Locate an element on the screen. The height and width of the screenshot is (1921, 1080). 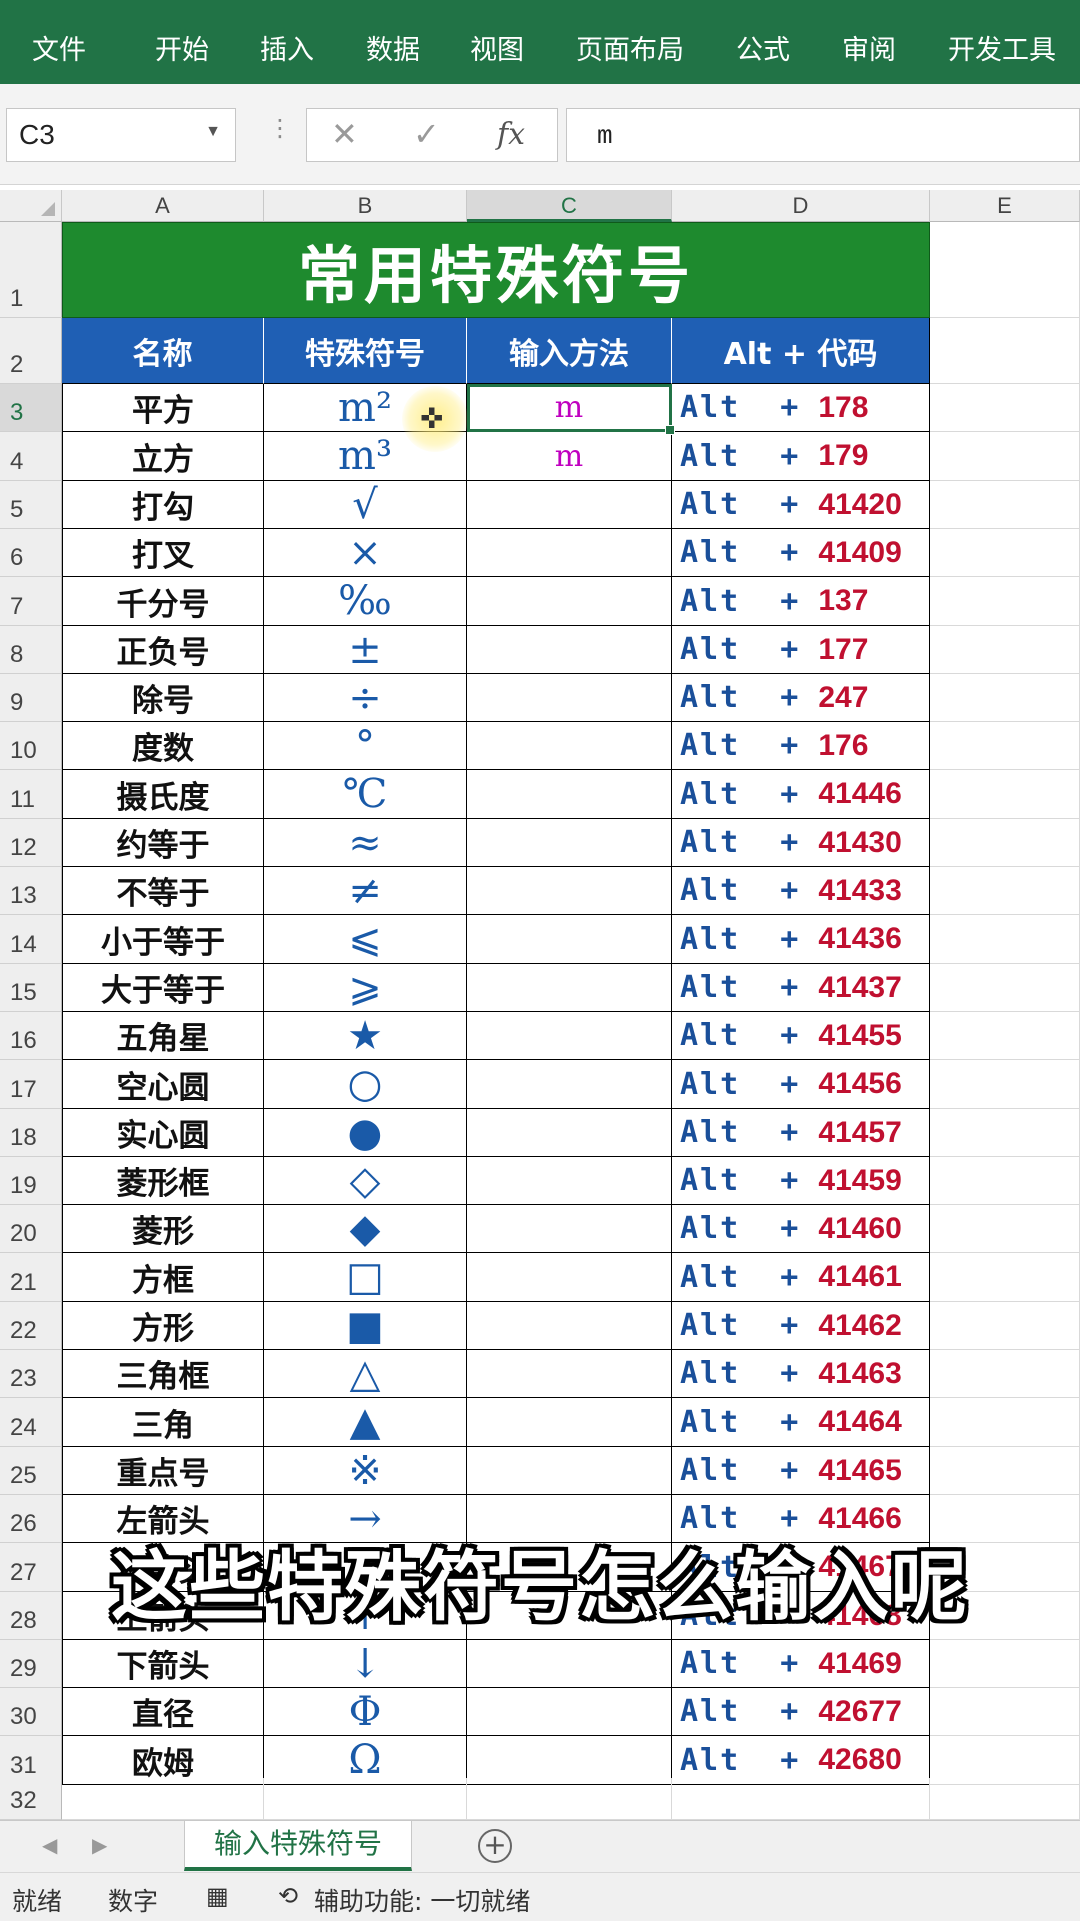
cell-c32 is located at coordinates (569, 1799).